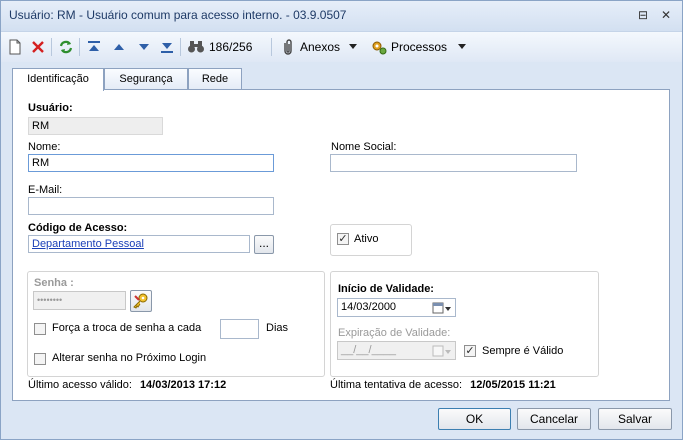 The image size is (683, 440). Describe the element at coordinates (38, 47) in the screenshot. I see `delete-icon` at that location.